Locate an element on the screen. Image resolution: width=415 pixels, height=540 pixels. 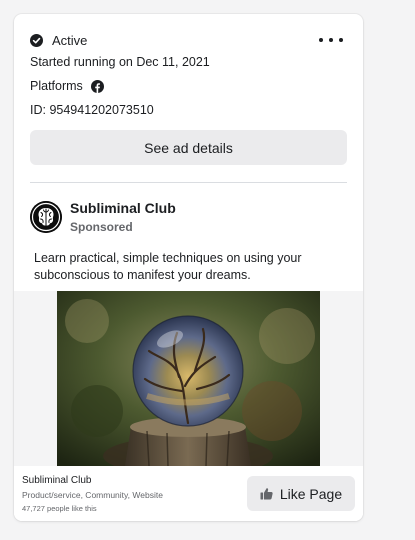
started-running-text: Started running on Dec 11, 2021 is located at coordinates (120, 62).